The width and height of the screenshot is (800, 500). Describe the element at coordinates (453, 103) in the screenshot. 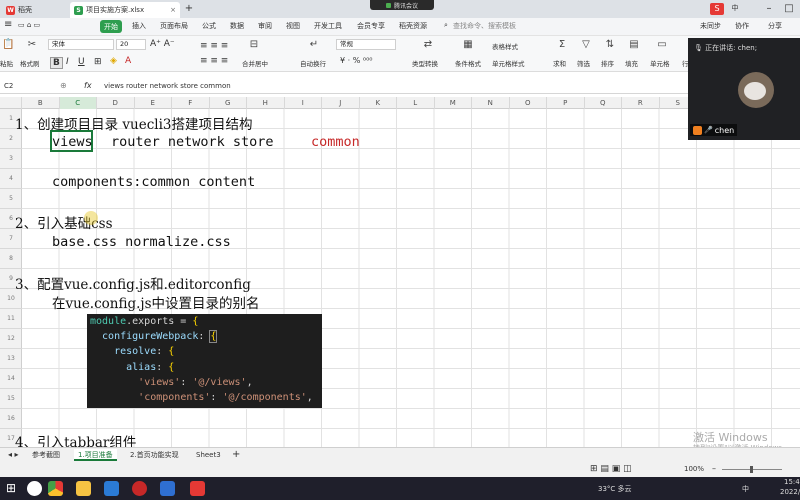

I see `column-header-m: M` at that location.